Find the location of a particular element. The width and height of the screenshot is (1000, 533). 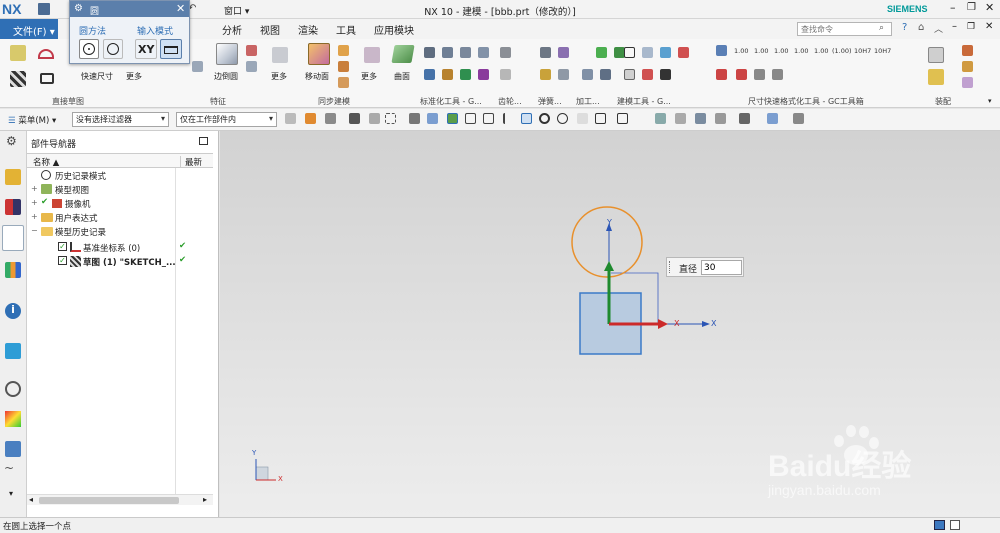

edge-blend-label: 边倒圆 is located at coordinates (226, 76).